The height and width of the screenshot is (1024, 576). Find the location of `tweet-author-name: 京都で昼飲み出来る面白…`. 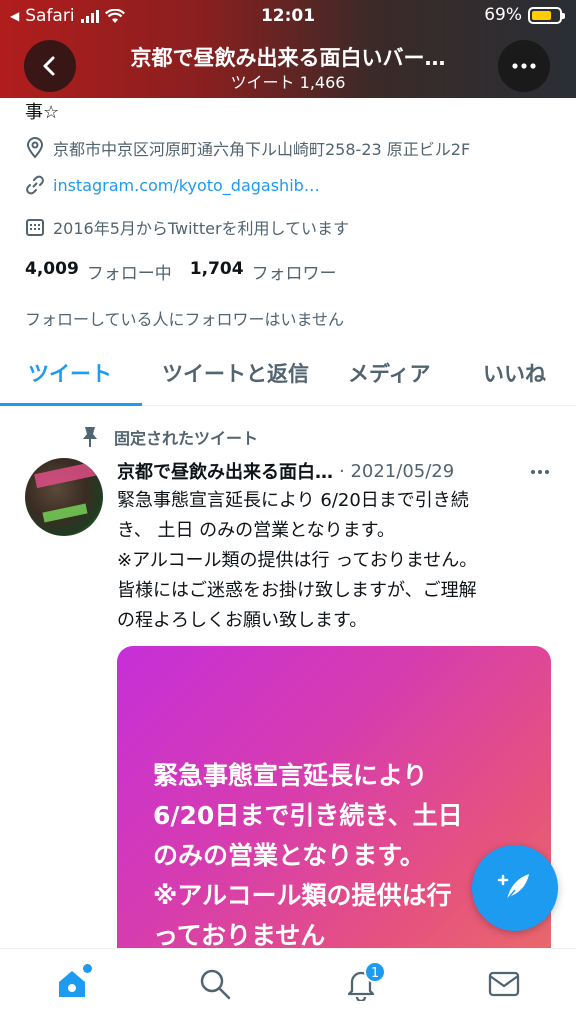

tweet-author-name: 京都で昼飲み出来る面白… is located at coordinates (225, 471).